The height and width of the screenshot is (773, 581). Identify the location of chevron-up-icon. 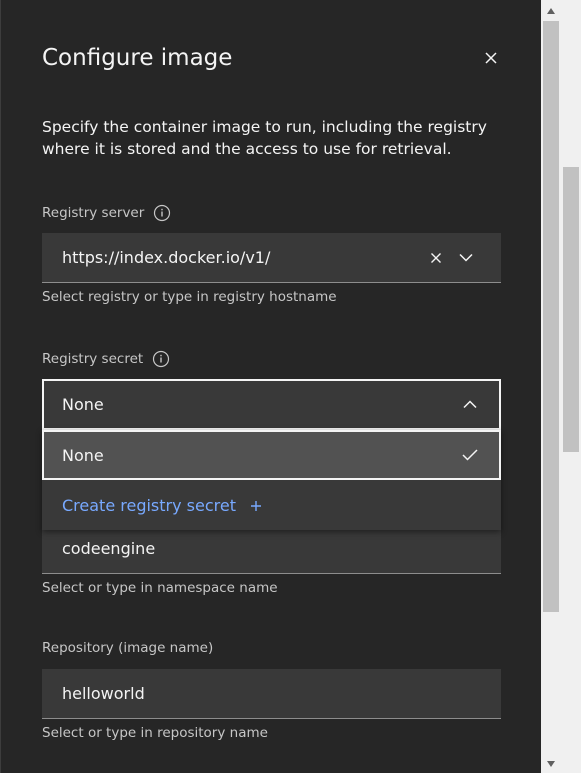
(470, 404).